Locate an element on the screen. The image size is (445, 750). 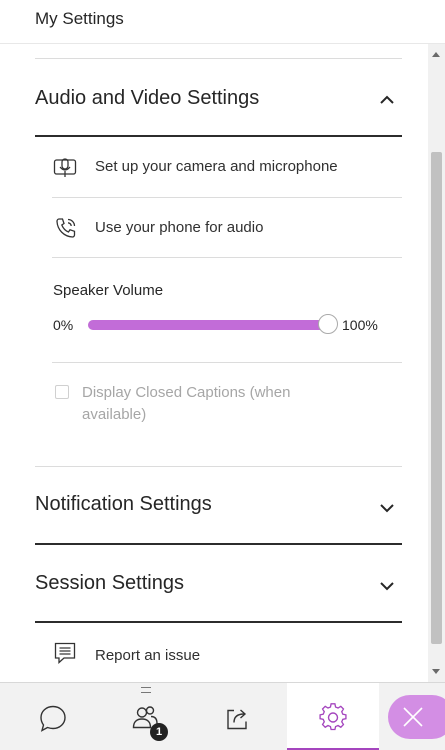
scrollbar-thumb is located at coordinates (436, 398).